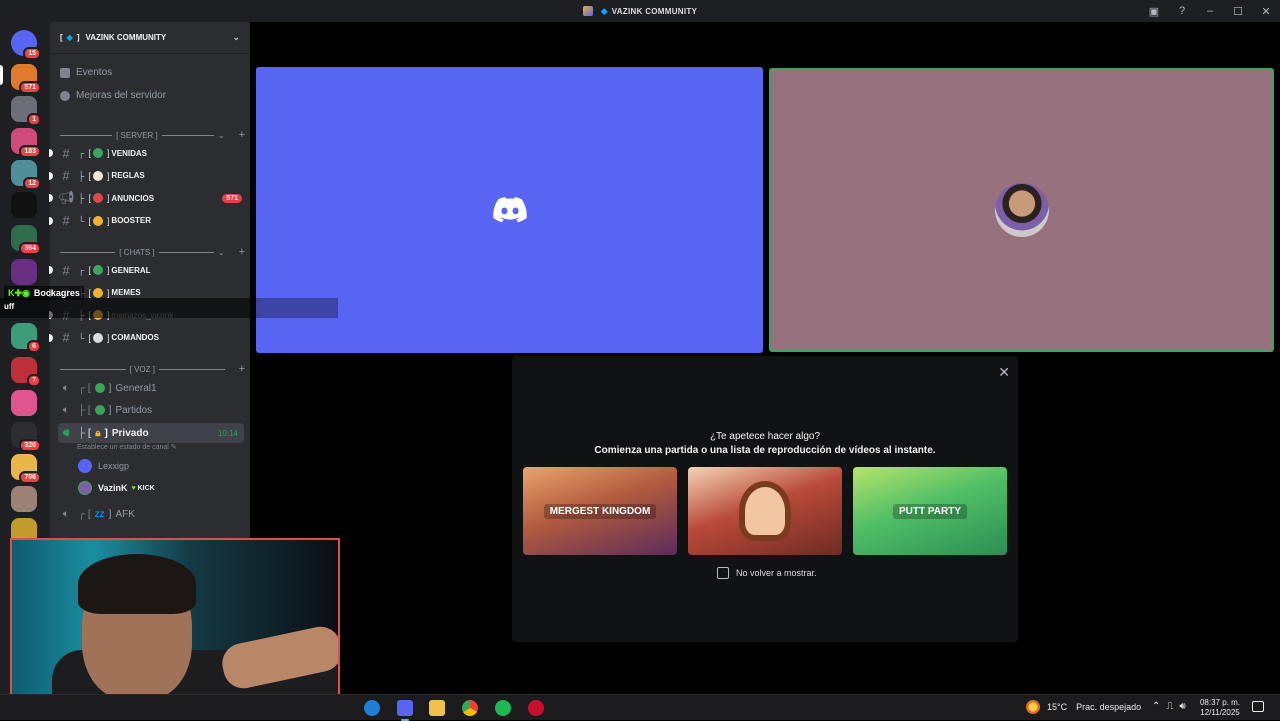  Describe the element at coordinates (145, 221) in the screenshot. I see `channel-booster: # └[] BOOSTER` at that location.